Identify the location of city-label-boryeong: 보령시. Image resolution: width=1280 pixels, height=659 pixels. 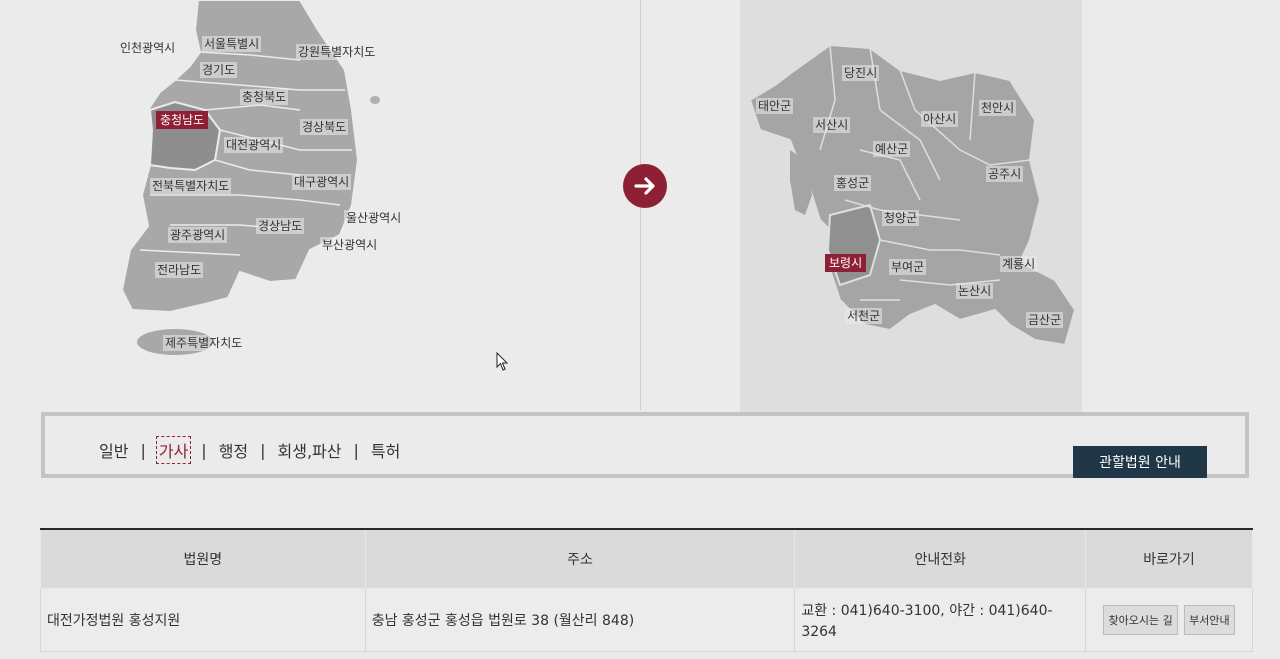
(846, 263).